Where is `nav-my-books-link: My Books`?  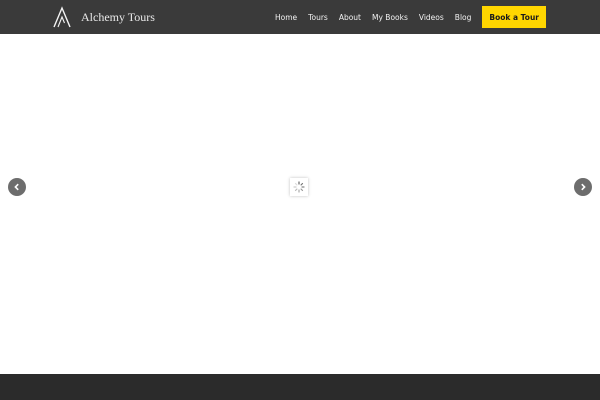 nav-my-books-link: My Books is located at coordinates (390, 17).